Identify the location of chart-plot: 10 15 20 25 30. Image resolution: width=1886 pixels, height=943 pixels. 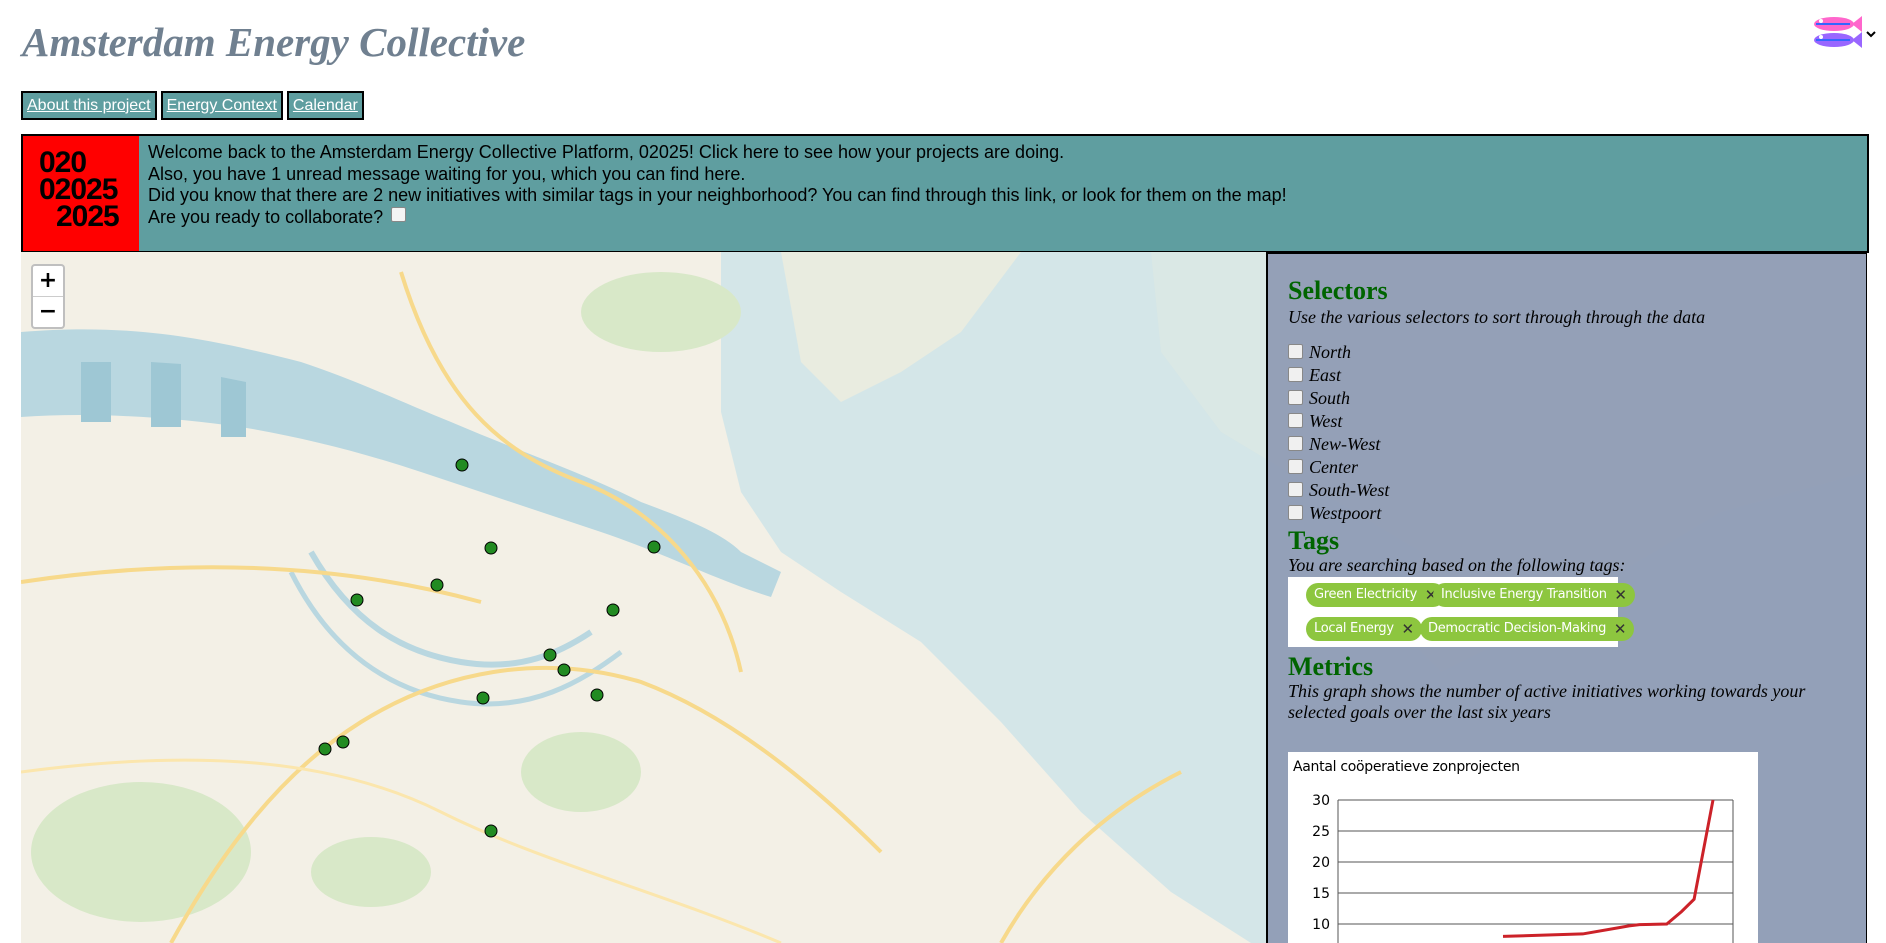
(1523, 868).